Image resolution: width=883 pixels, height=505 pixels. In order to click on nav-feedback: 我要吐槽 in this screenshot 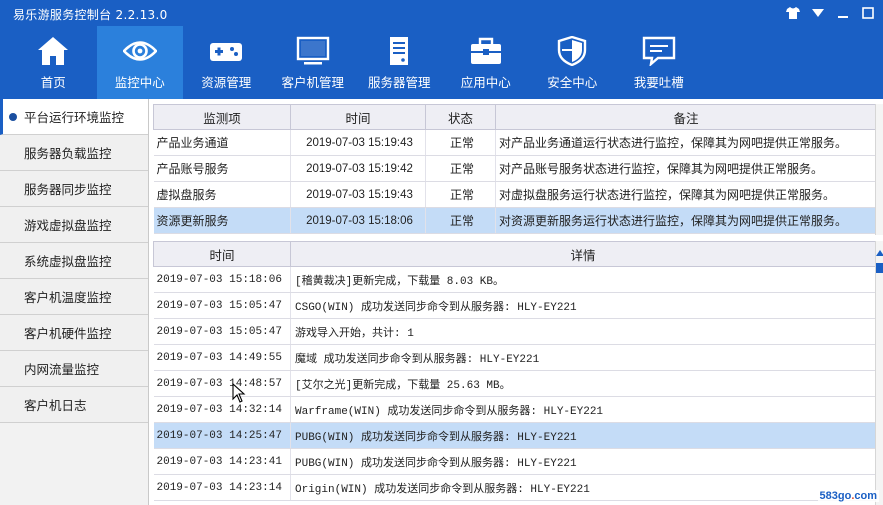, I will do `click(659, 62)`.